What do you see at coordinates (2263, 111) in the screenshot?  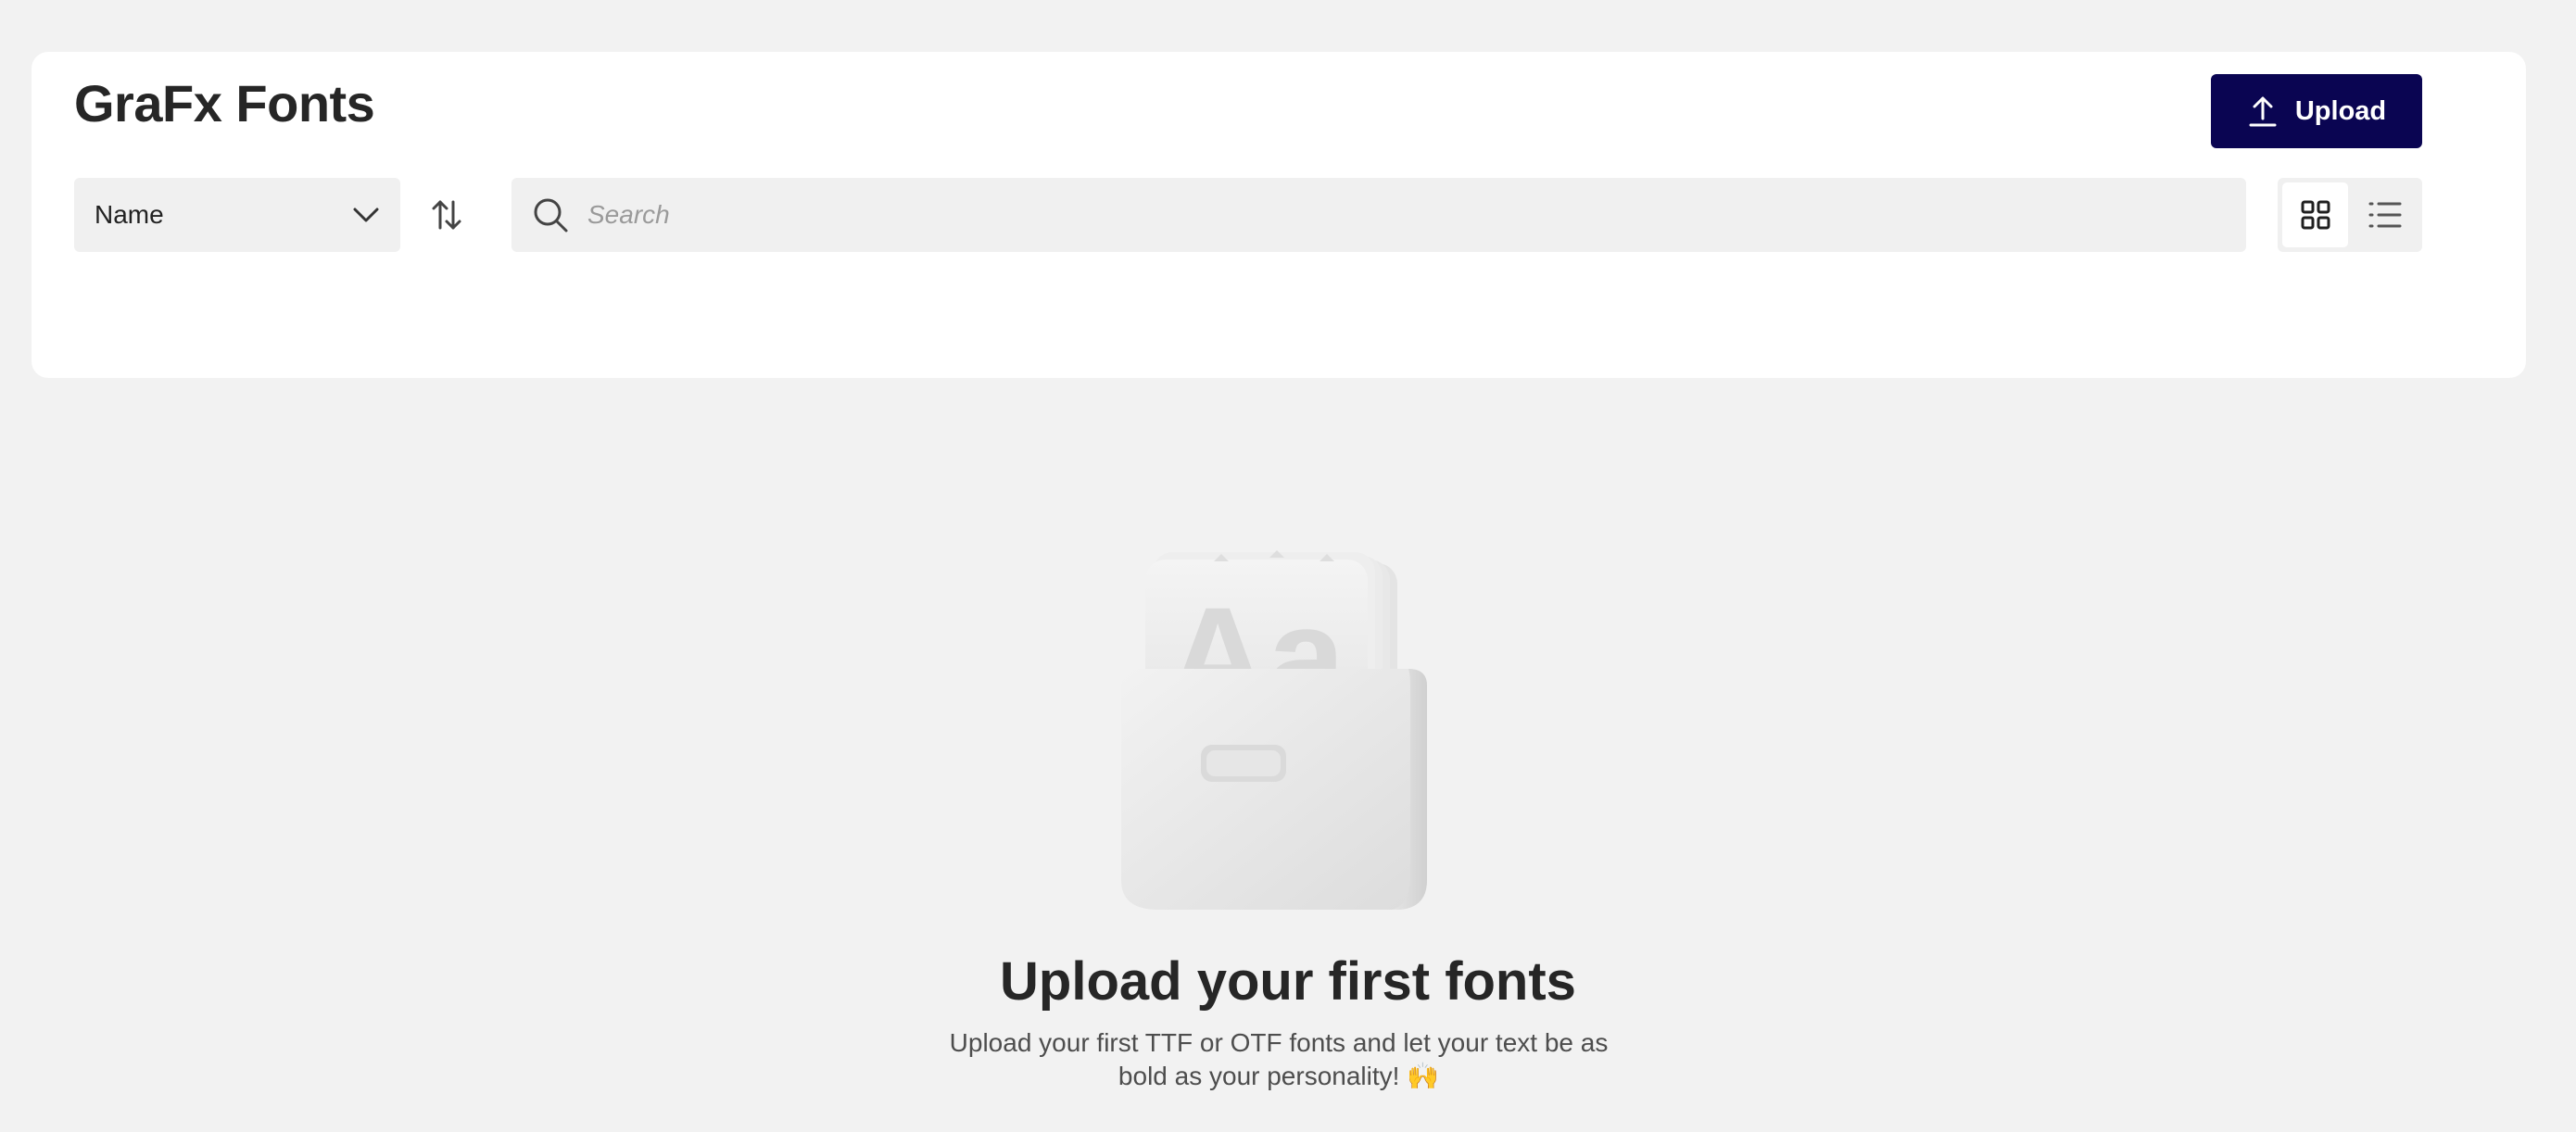 I see `upload-icon` at bounding box center [2263, 111].